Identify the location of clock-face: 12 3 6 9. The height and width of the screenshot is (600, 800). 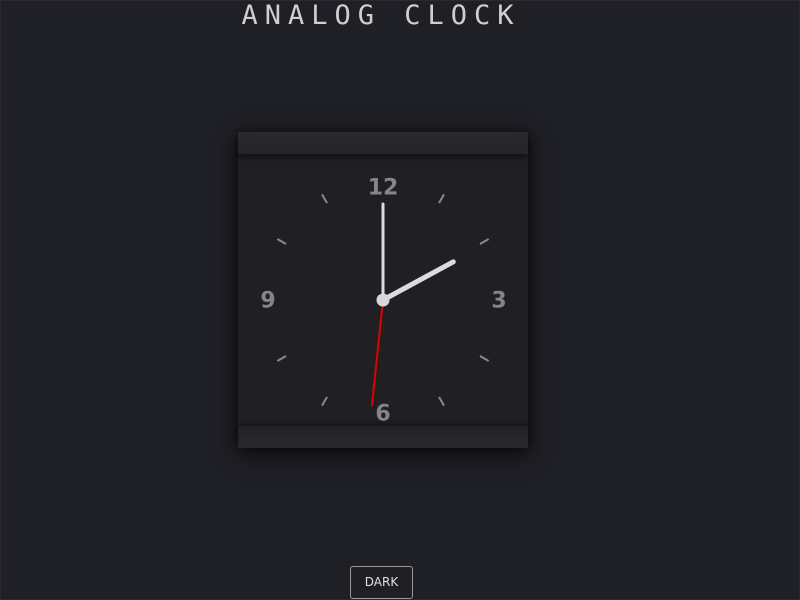
(383, 301).